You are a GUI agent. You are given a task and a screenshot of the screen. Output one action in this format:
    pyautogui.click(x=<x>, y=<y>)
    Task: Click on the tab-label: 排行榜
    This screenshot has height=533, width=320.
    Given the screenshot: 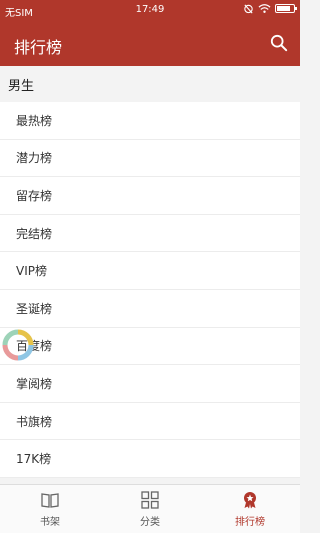 What is the action you would take?
    pyautogui.click(x=250, y=522)
    